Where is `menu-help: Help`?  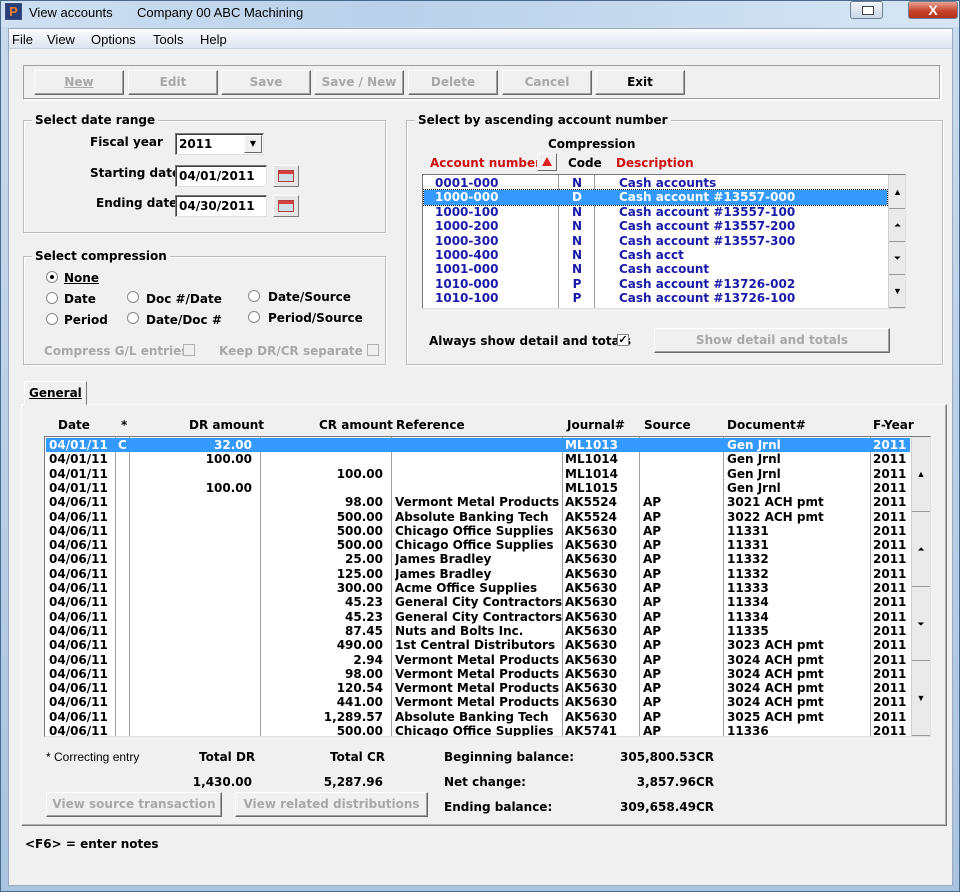
menu-help: Help is located at coordinates (213, 39).